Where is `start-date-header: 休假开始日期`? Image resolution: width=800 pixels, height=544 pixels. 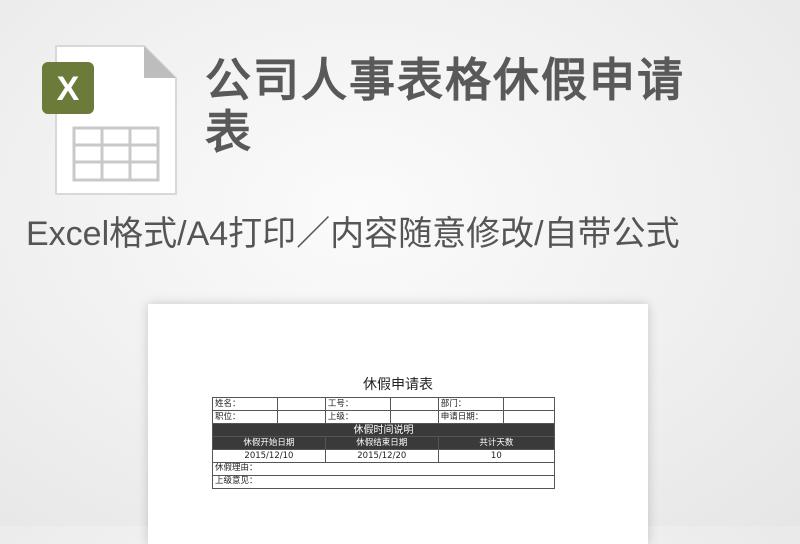 start-date-header: 休假开始日期 is located at coordinates (269, 443).